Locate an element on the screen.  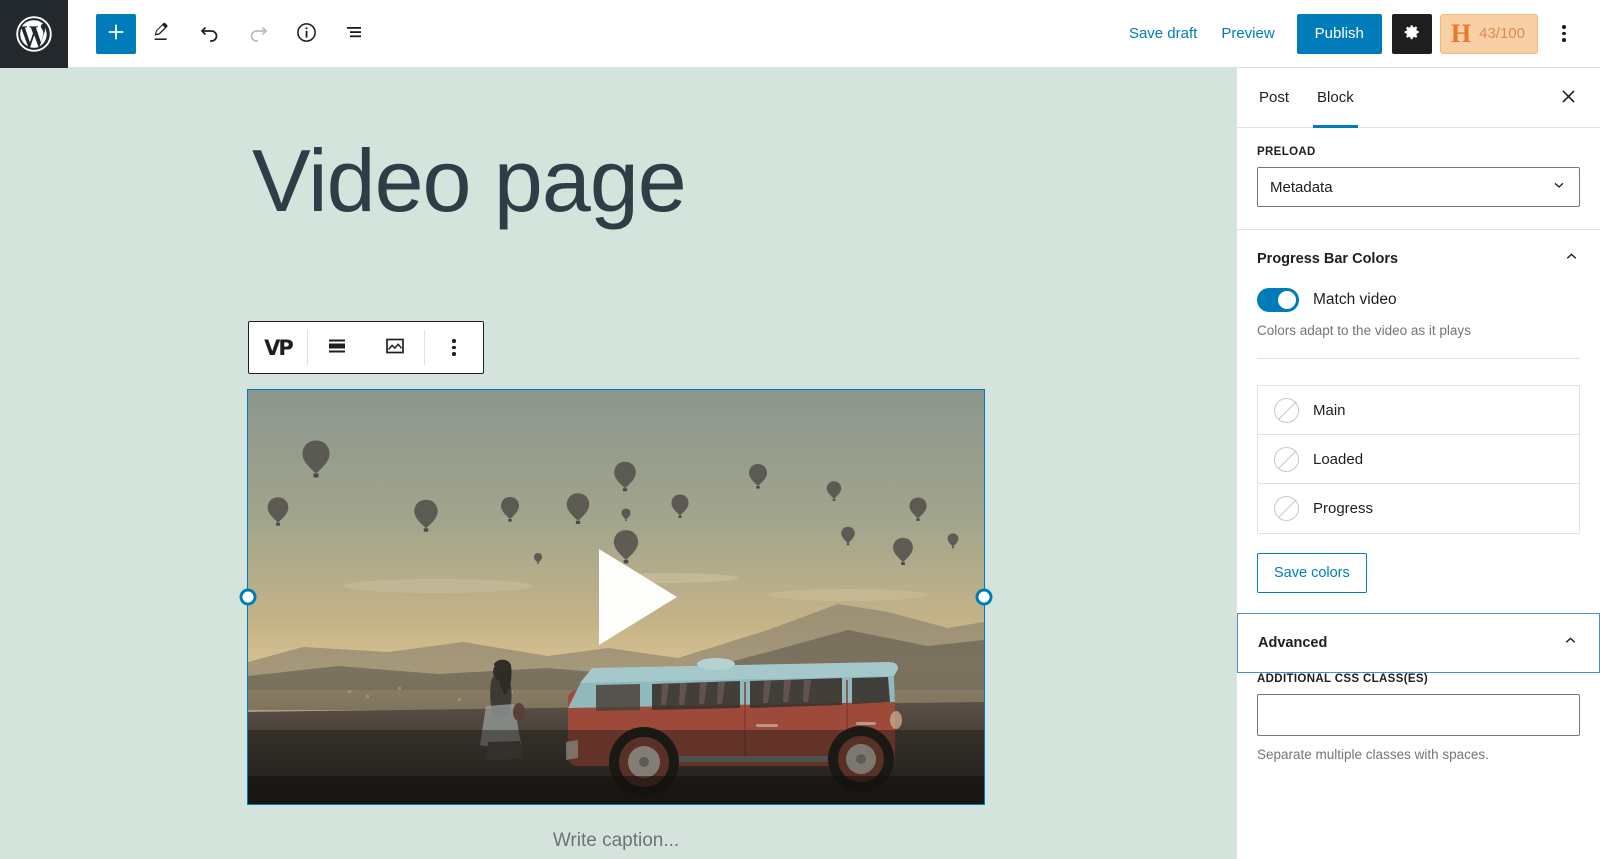
play-triangle-icon is located at coordinates (638, 597).